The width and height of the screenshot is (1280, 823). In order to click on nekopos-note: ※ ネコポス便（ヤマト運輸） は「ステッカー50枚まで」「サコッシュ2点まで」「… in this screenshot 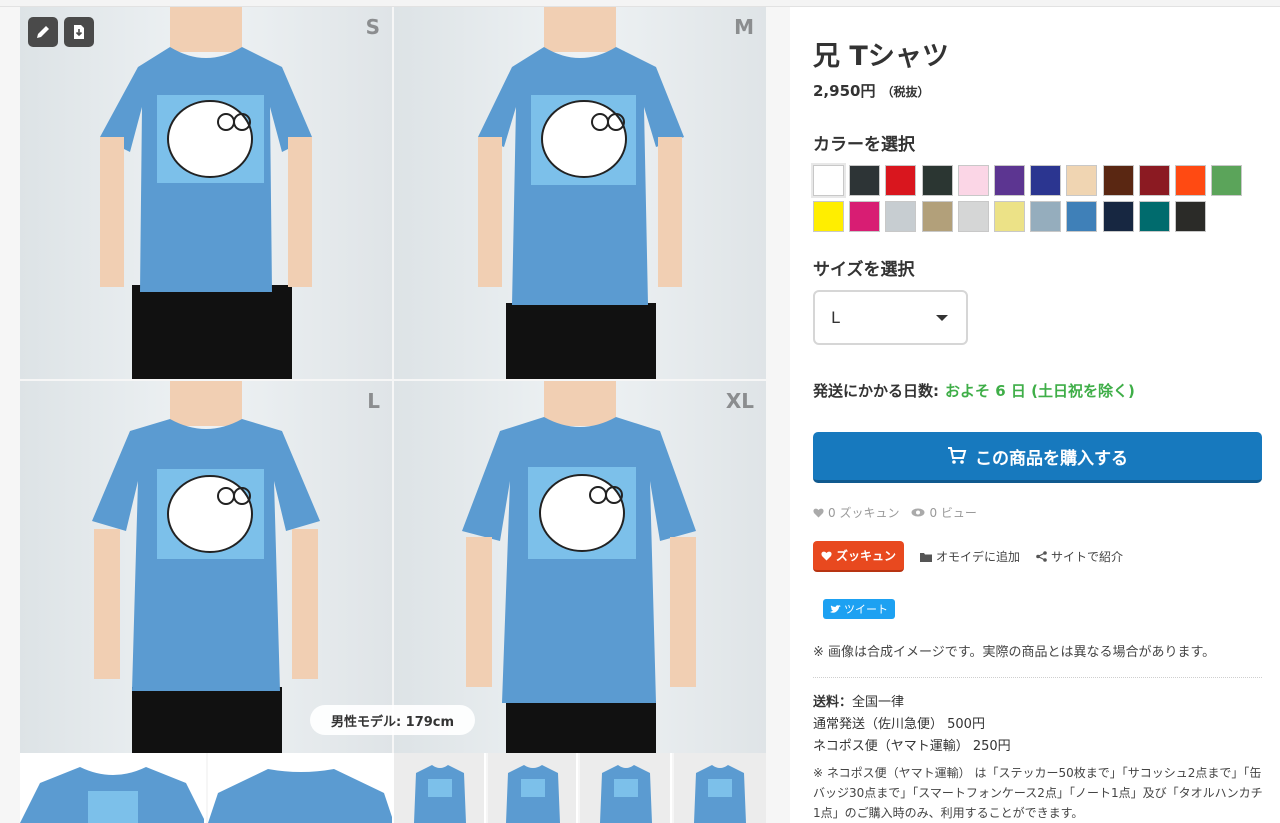, I will do `click(1038, 793)`.